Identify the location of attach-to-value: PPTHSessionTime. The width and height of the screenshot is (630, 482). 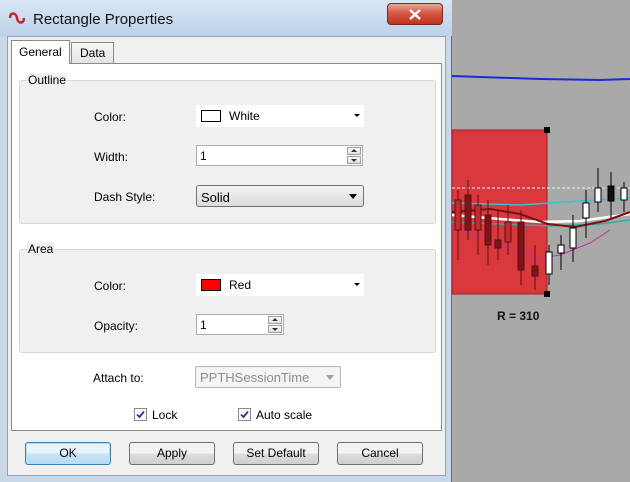
(255, 377).